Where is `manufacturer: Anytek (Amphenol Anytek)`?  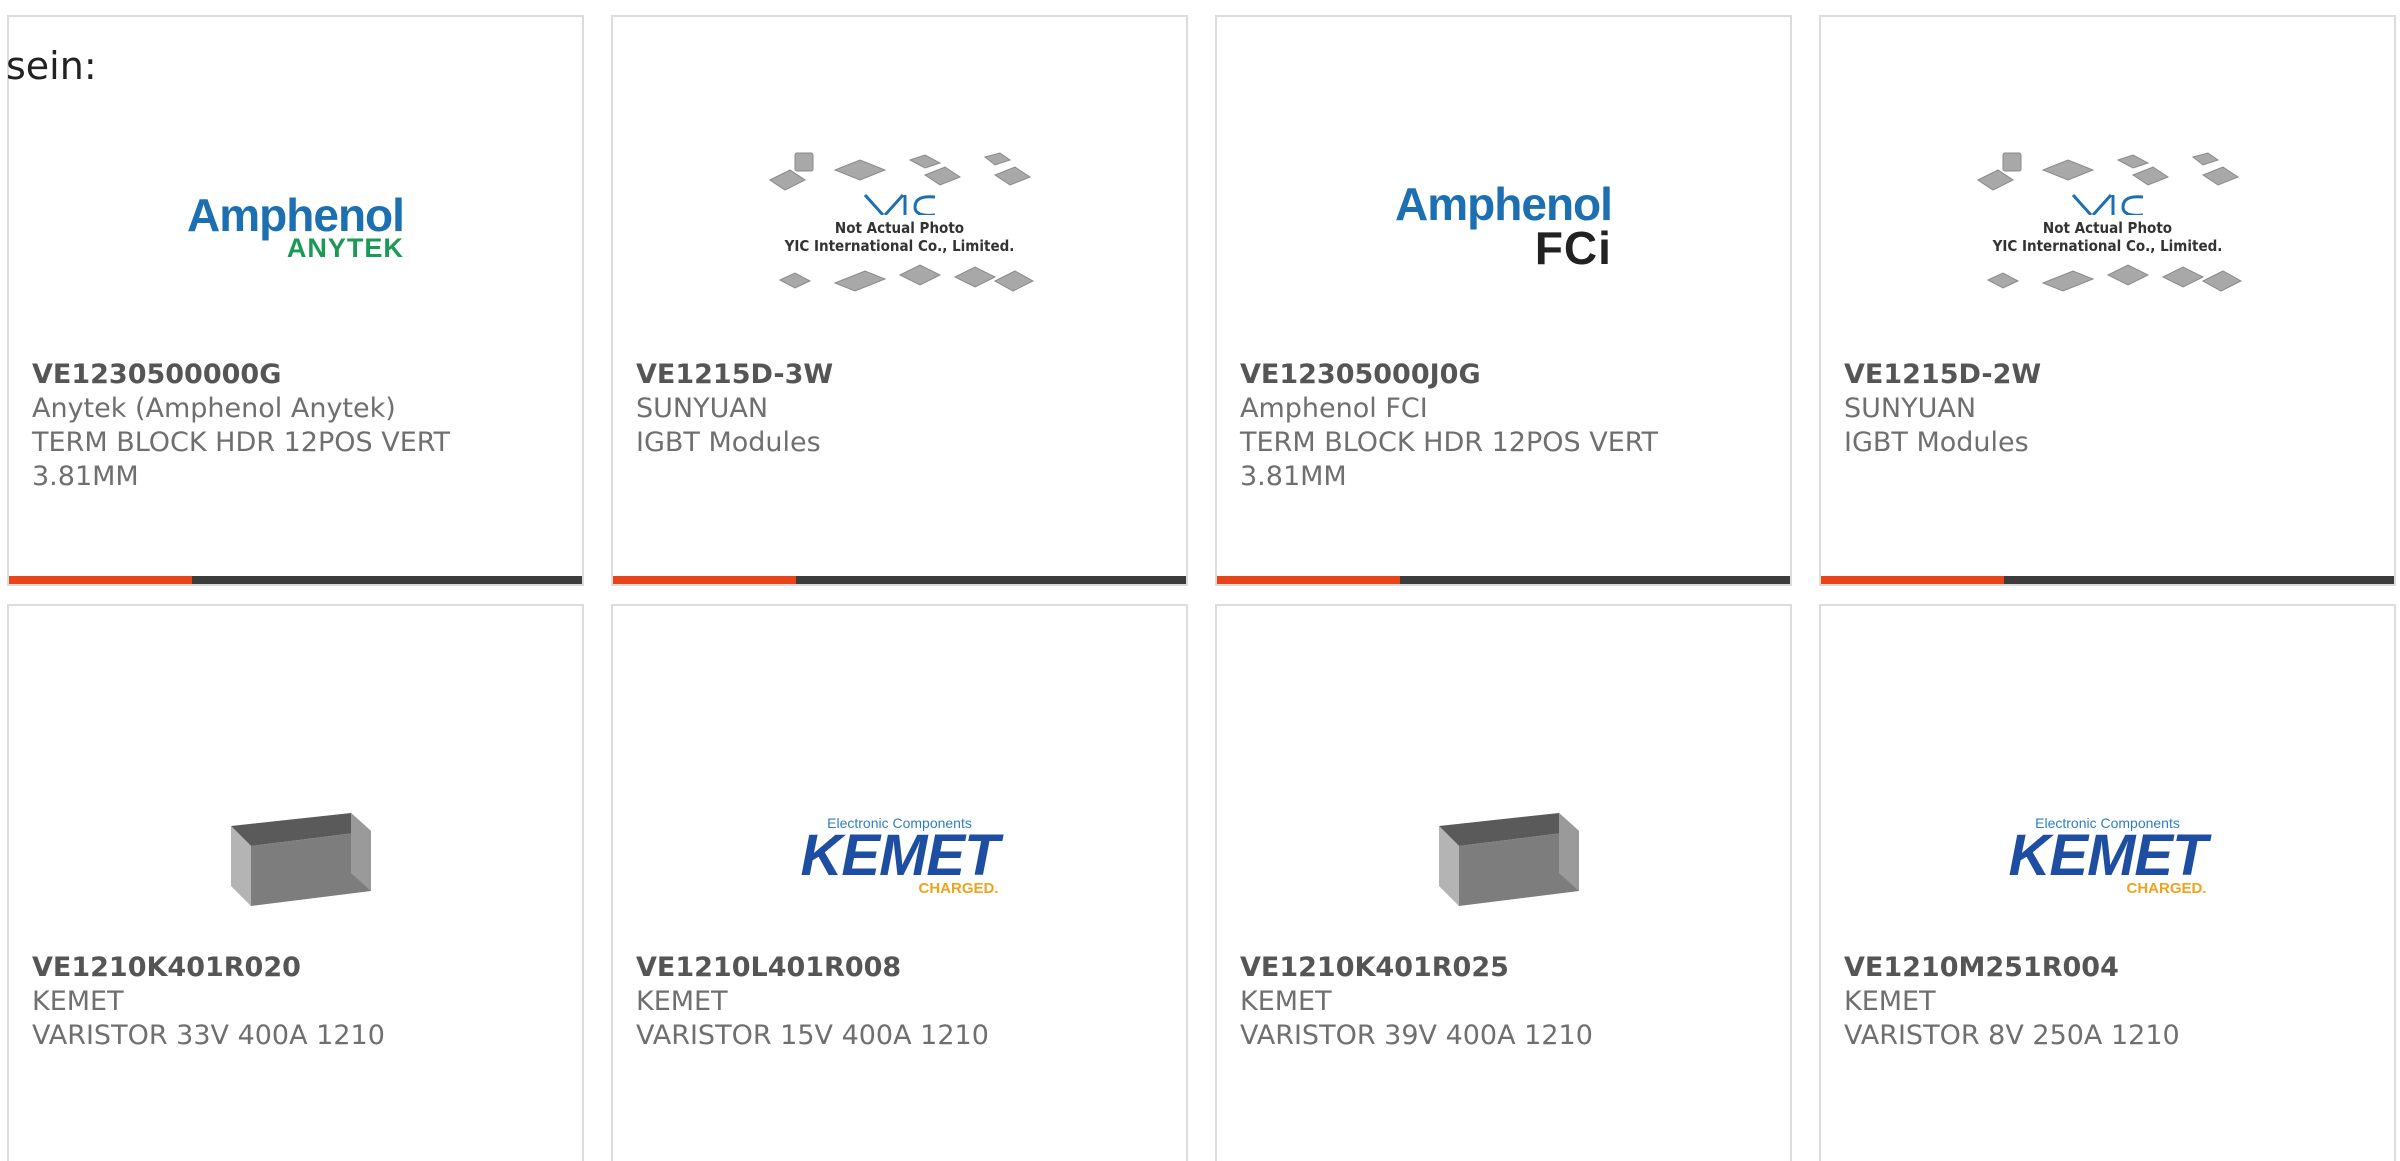
manufacturer: Anytek (Amphenol Anytek) is located at coordinates (214, 408).